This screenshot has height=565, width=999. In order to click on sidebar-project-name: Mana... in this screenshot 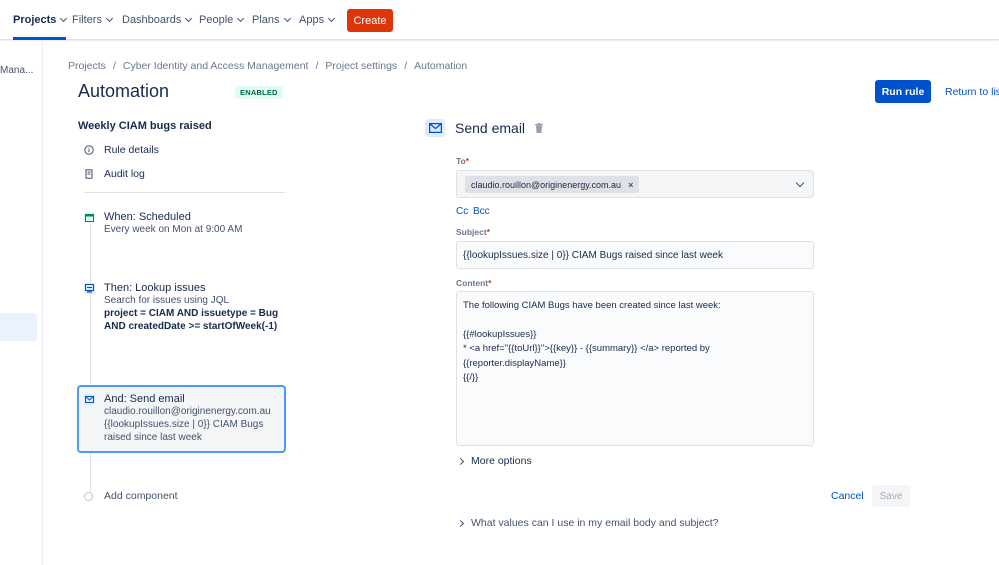, I will do `click(16, 70)`.